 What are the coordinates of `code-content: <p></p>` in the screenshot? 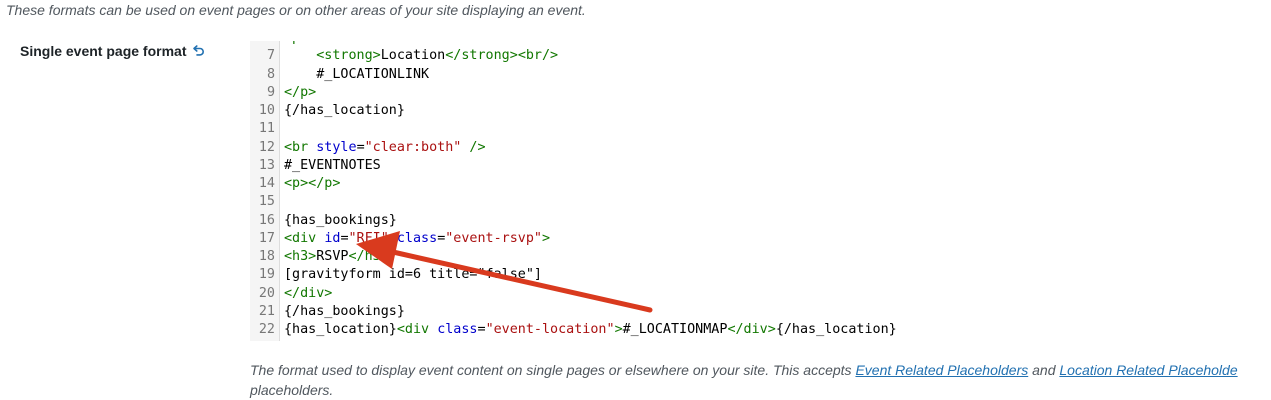 It's located at (307, 184).